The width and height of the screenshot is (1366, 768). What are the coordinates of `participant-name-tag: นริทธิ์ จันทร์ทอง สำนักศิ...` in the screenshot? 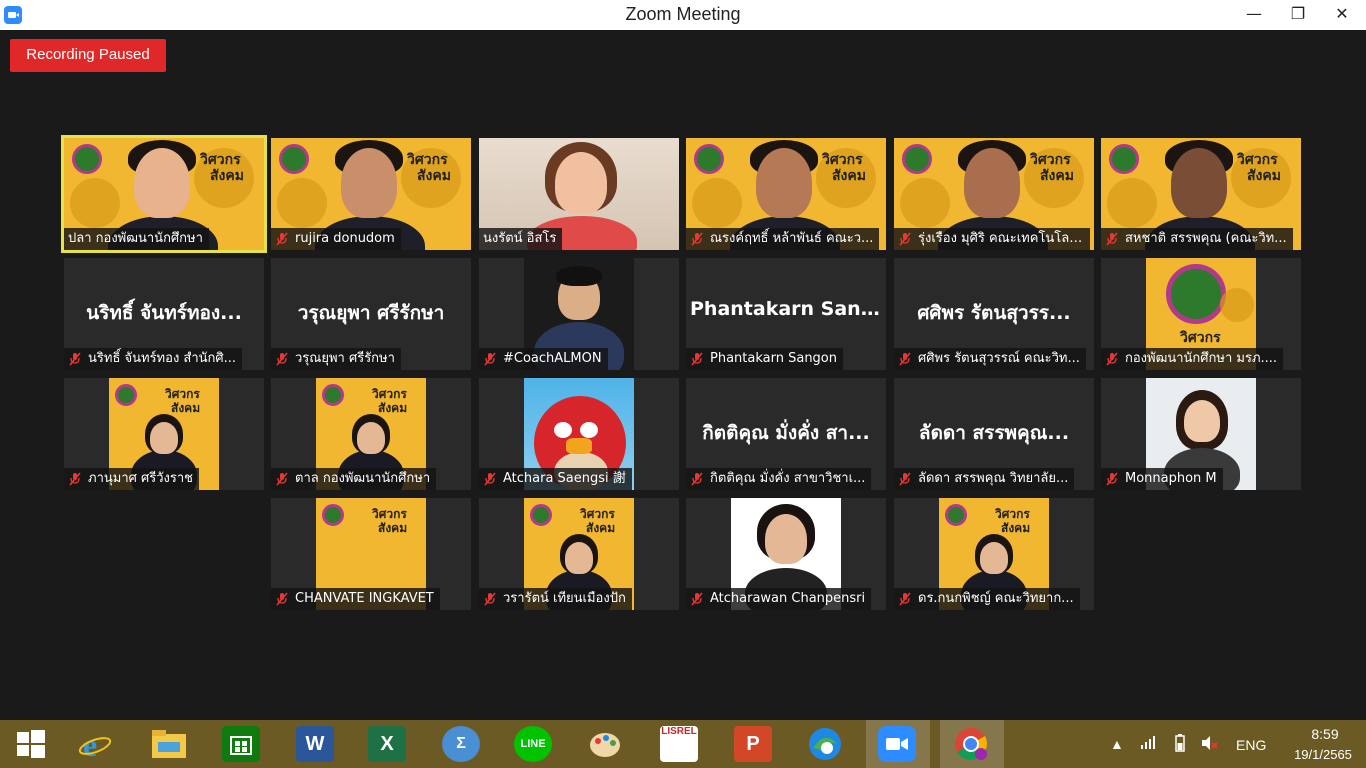 It's located at (153, 359).